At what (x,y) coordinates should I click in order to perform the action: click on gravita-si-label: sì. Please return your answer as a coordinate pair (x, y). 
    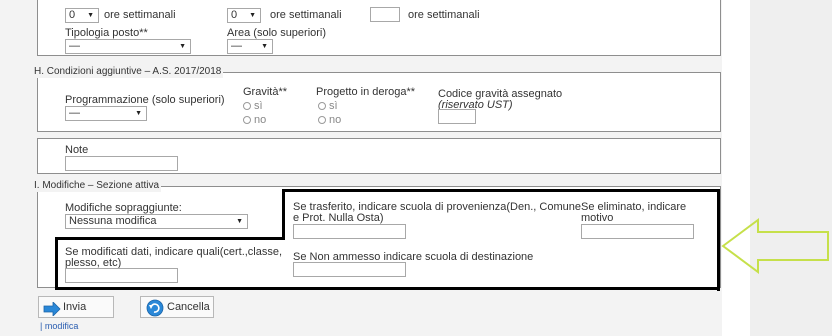
    Looking at the image, I should click on (258, 106).